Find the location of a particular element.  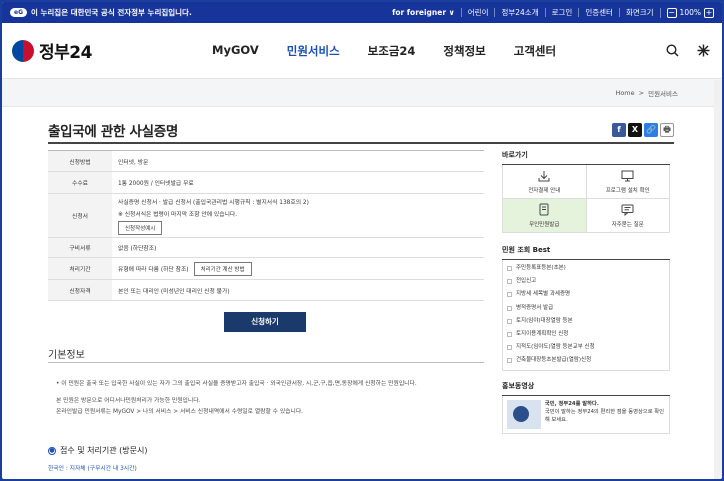

processing-time-button: 처리기간 계산 방법 is located at coordinates (222, 268).